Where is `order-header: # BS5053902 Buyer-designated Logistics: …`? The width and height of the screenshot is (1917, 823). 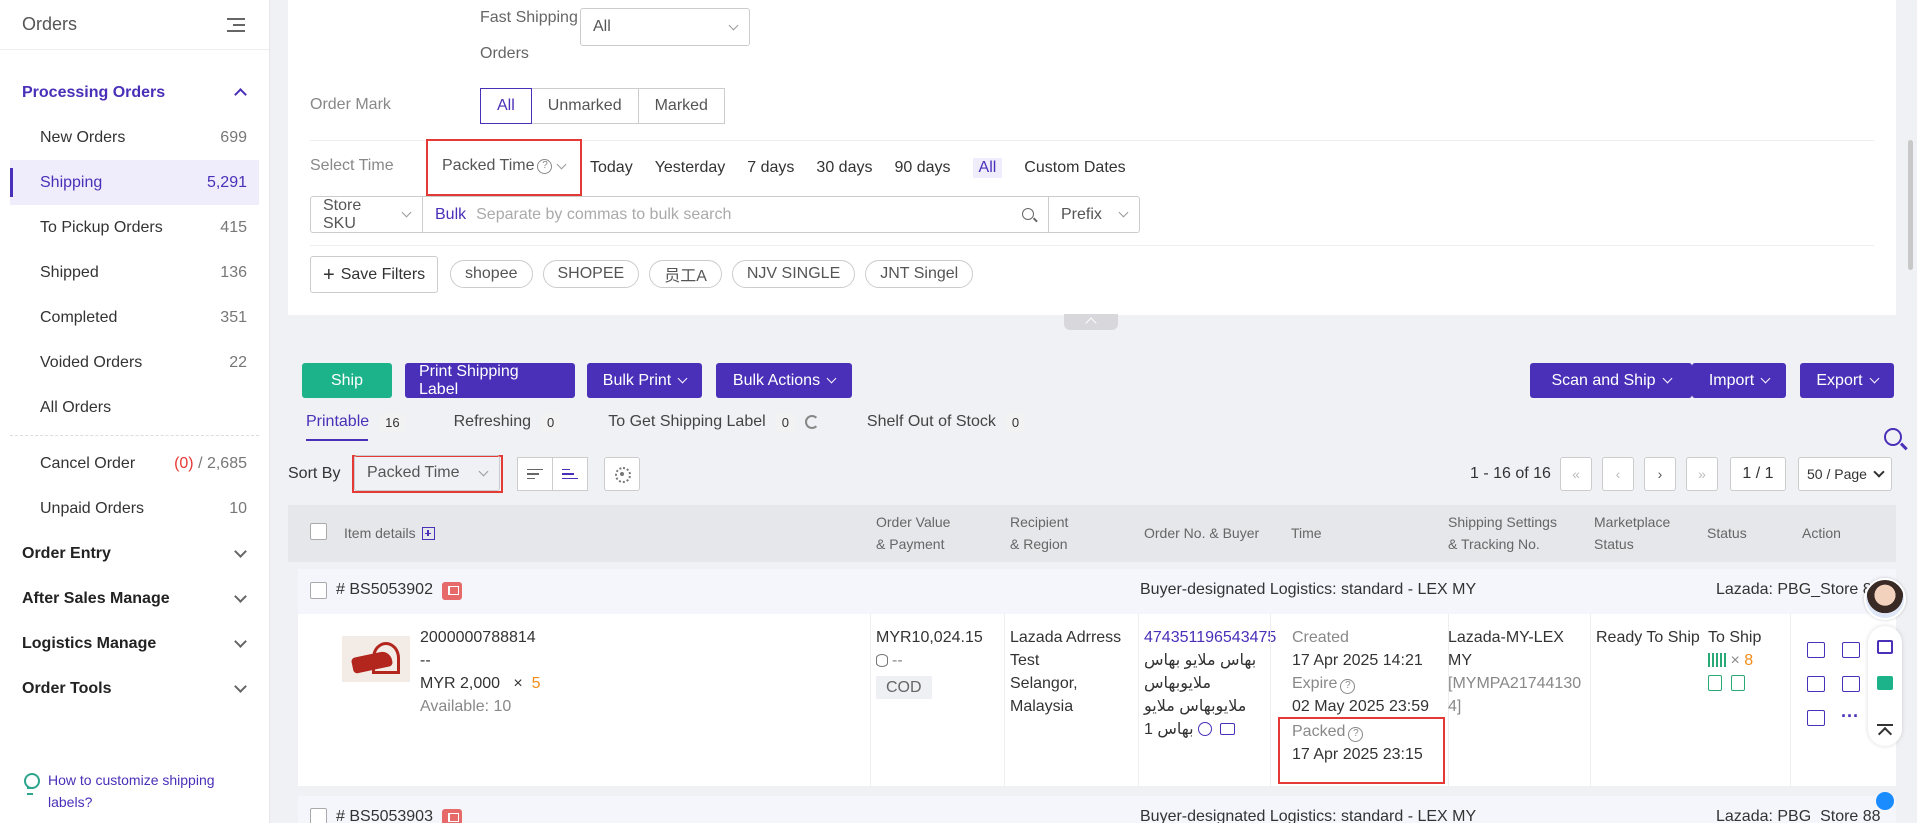 order-header: # BS5053902 Buyer-designated Logistics: … is located at coordinates (1097, 591).